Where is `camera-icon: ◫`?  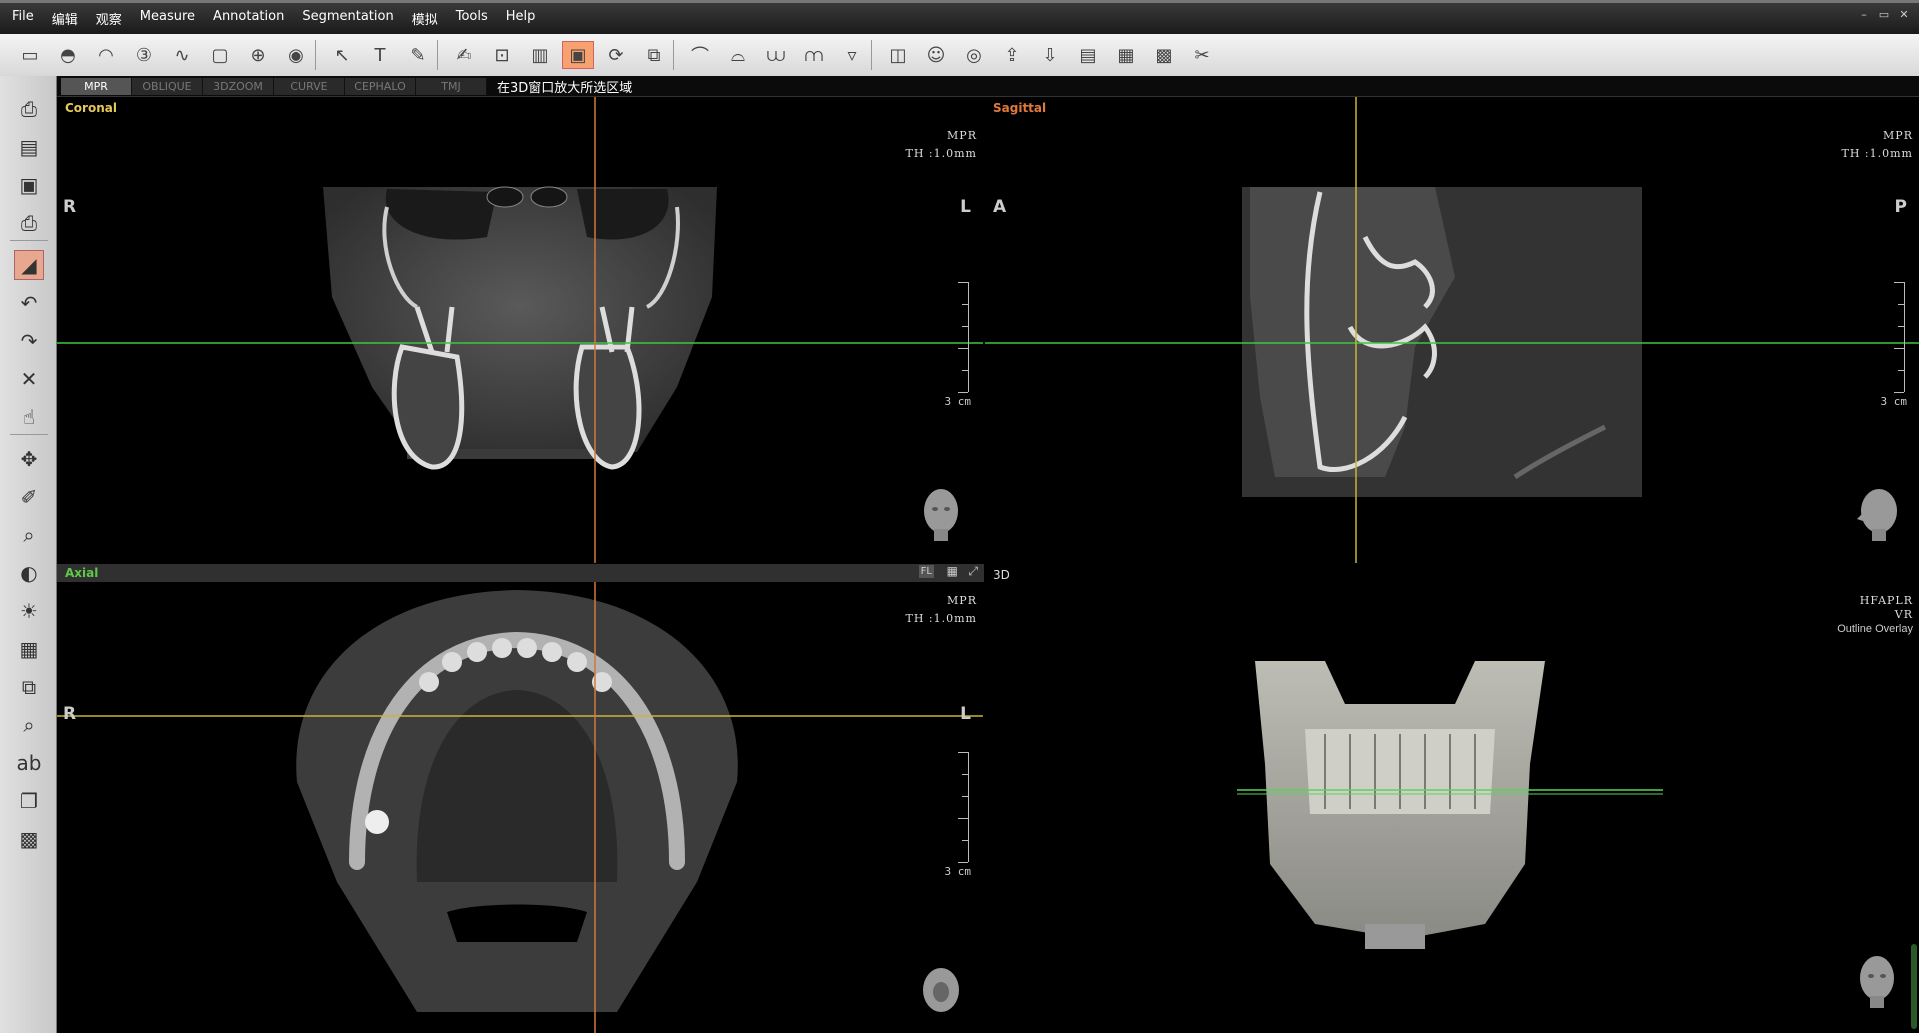 camera-icon: ◫ is located at coordinates (898, 55).